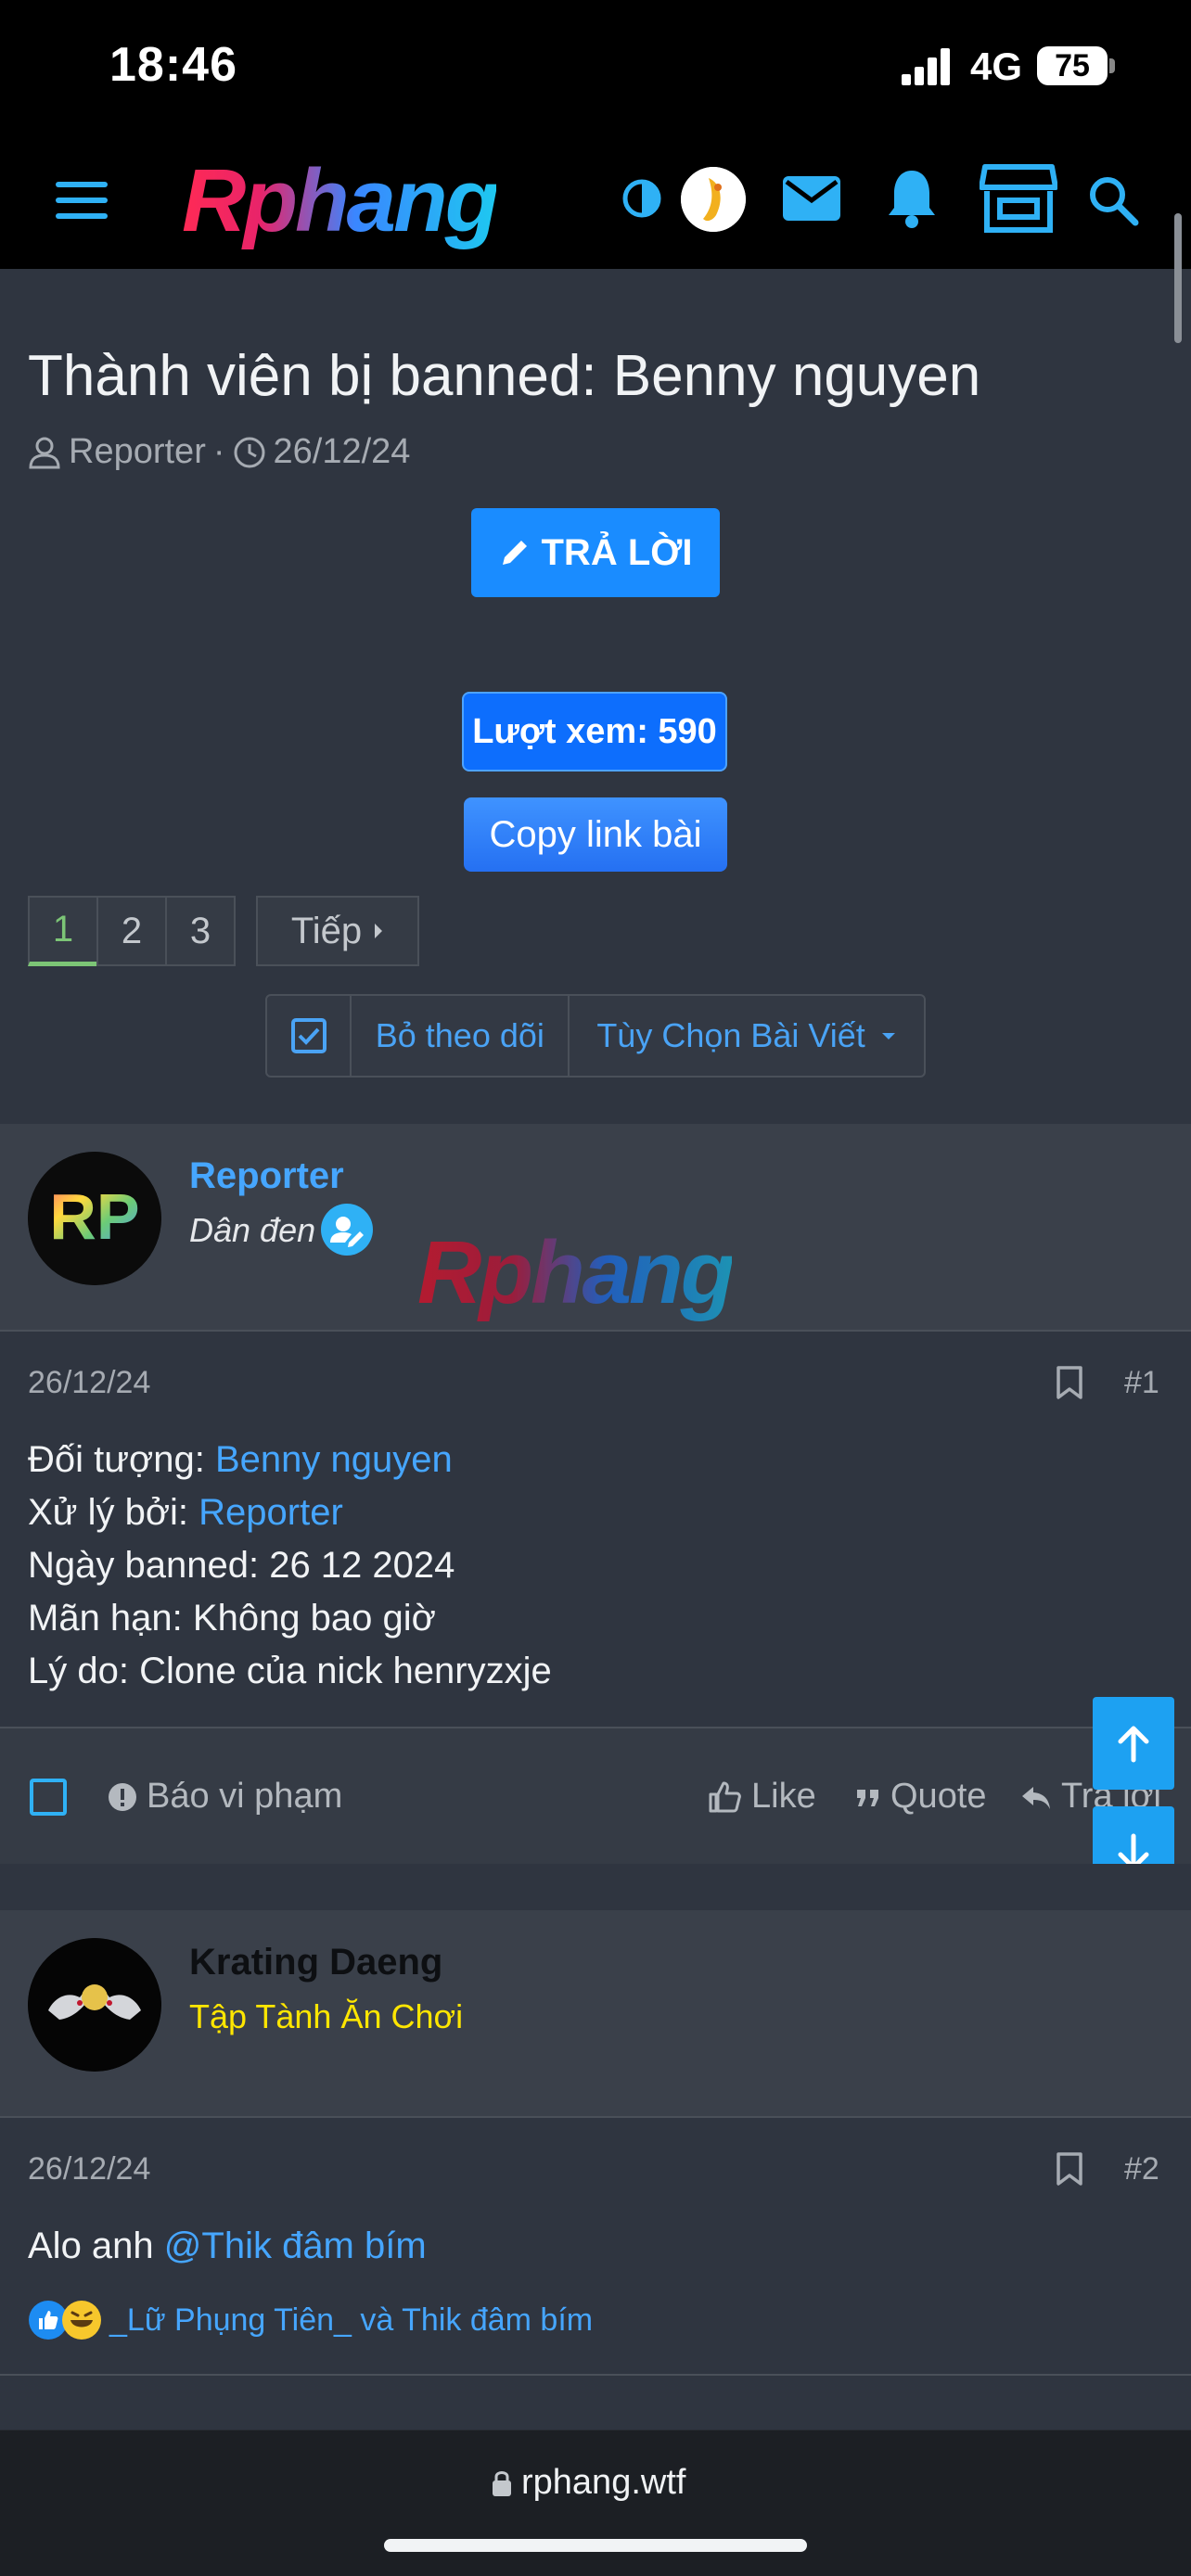 This screenshot has width=1191, height=2576. Describe the element at coordinates (89, 1383) in the screenshot. I see `post-1-date: 26/12/24` at that location.